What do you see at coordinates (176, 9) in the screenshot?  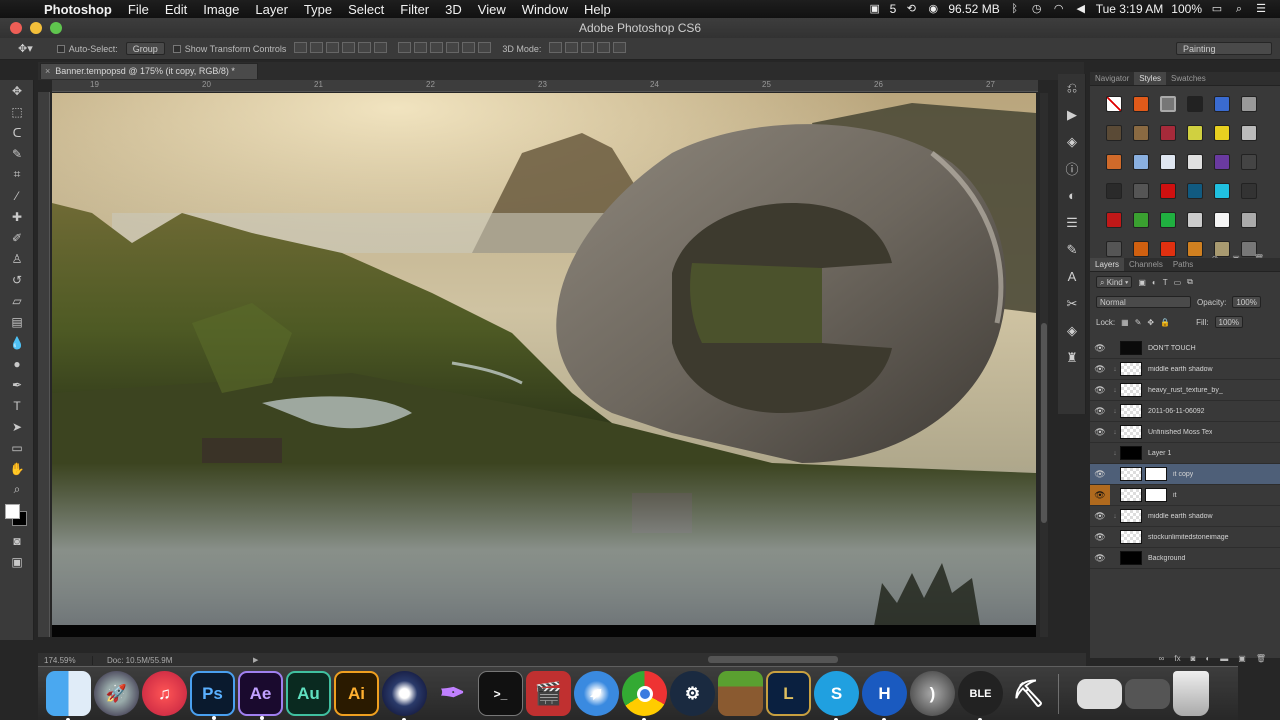 I see `menu-edit: Edit` at bounding box center [176, 9].